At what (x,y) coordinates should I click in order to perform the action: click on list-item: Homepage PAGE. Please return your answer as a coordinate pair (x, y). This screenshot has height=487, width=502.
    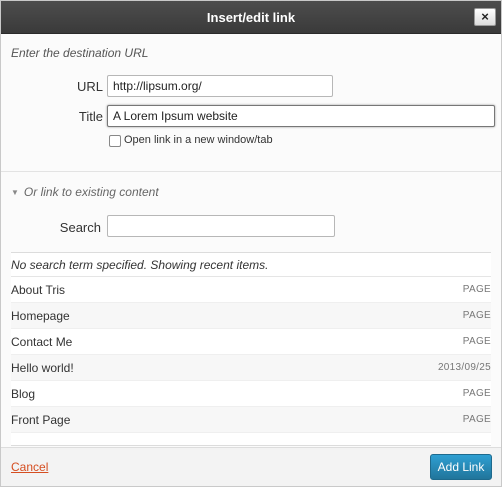
    Looking at the image, I should click on (251, 316).